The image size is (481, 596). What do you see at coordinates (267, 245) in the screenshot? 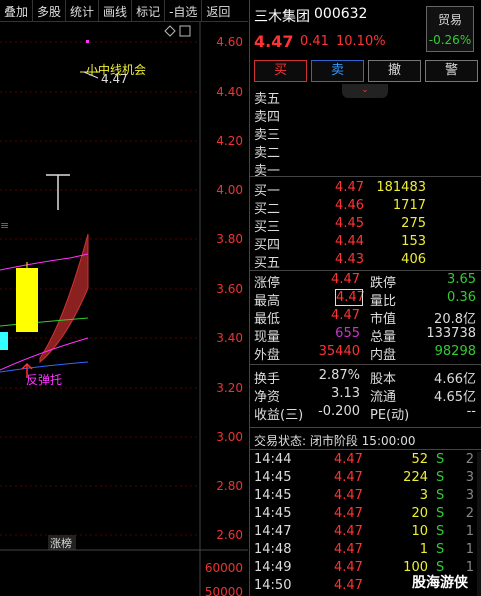
I see `bid-label: 买四` at bounding box center [267, 245].